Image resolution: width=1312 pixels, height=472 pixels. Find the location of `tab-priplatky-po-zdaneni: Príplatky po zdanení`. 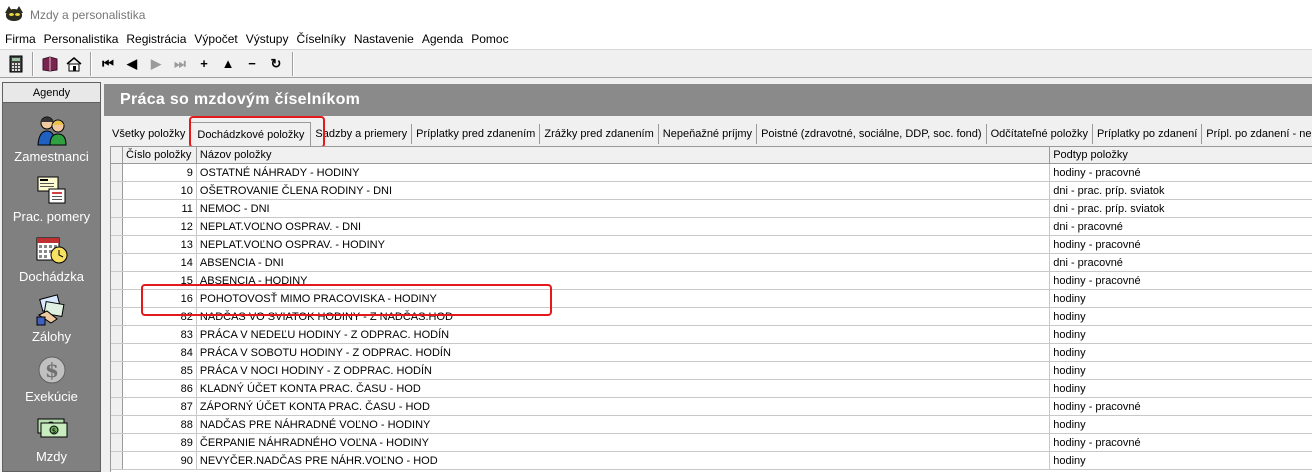

tab-priplatky-po-zdaneni: Príplatky po zdanení is located at coordinates (1148, 134).